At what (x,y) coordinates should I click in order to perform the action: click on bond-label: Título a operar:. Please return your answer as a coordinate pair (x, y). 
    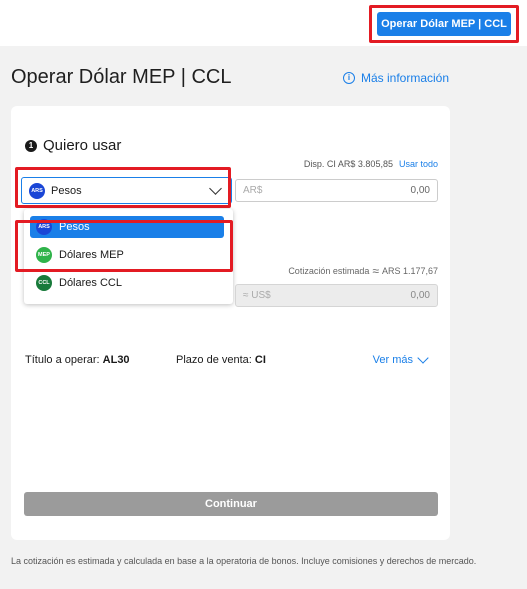
    Looking at the image, I should click on (62, 360).